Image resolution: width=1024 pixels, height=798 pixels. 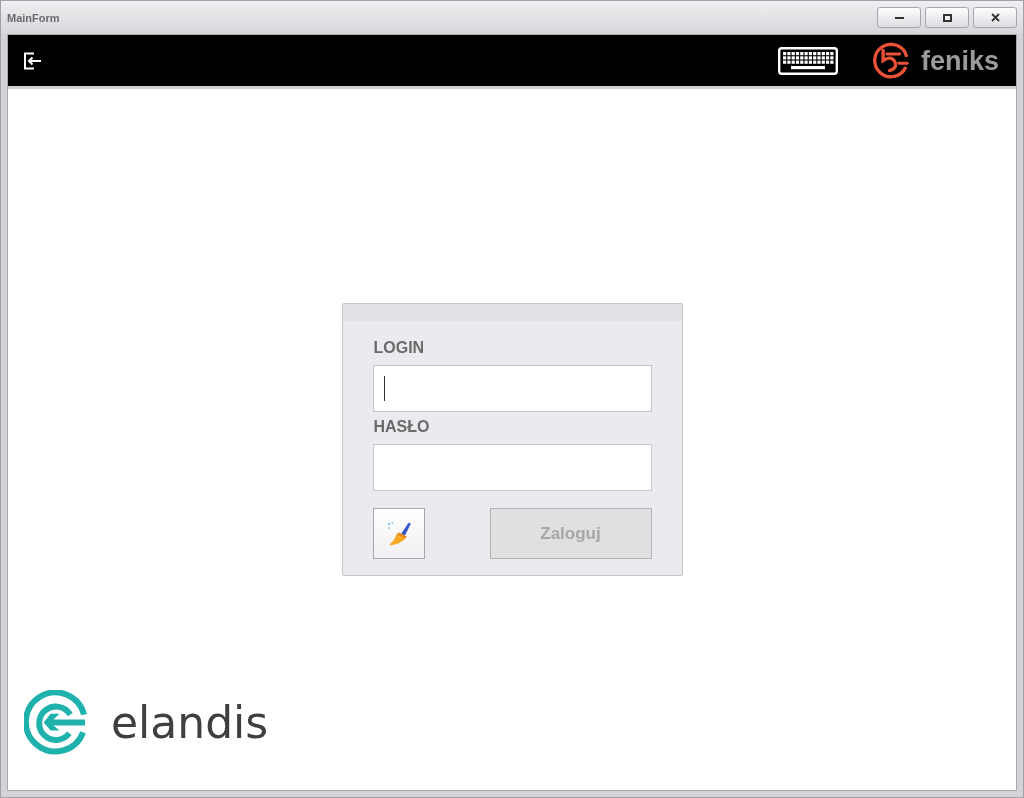 I want to click on minimize-icon, so click(x=899, y=17).